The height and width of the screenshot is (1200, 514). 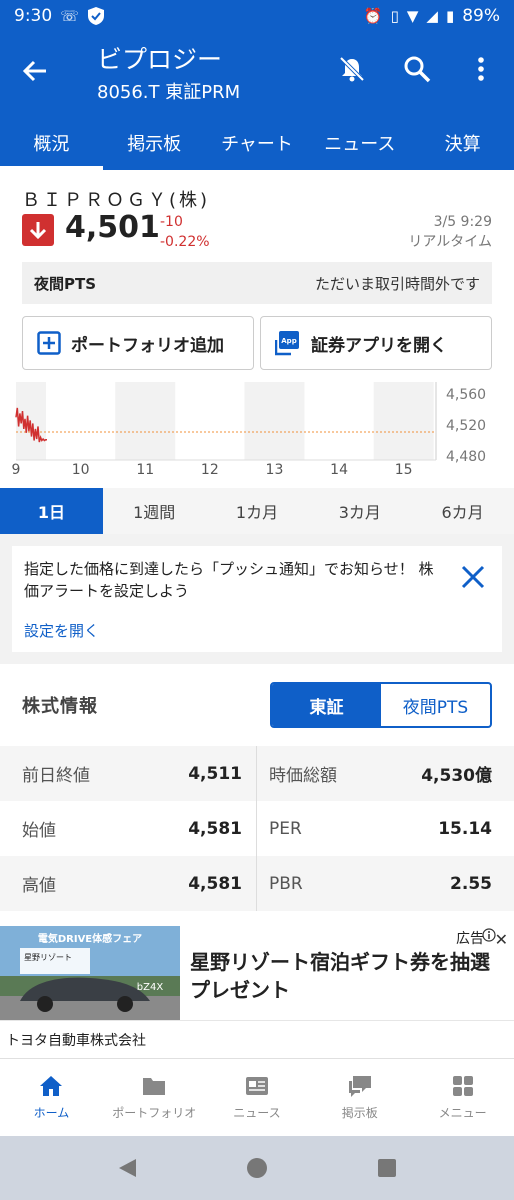 I want to click on open-broker-app-button: App 証券アプリを開く, so click(x=376, y=343).